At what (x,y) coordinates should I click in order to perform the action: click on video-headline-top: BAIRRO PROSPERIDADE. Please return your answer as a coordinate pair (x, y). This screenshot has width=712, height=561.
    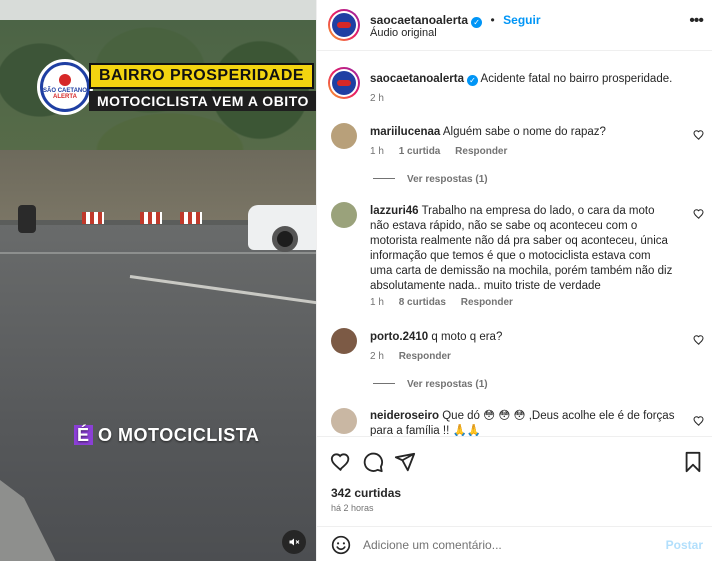
    Looking at the image, I should click on (202, 76).